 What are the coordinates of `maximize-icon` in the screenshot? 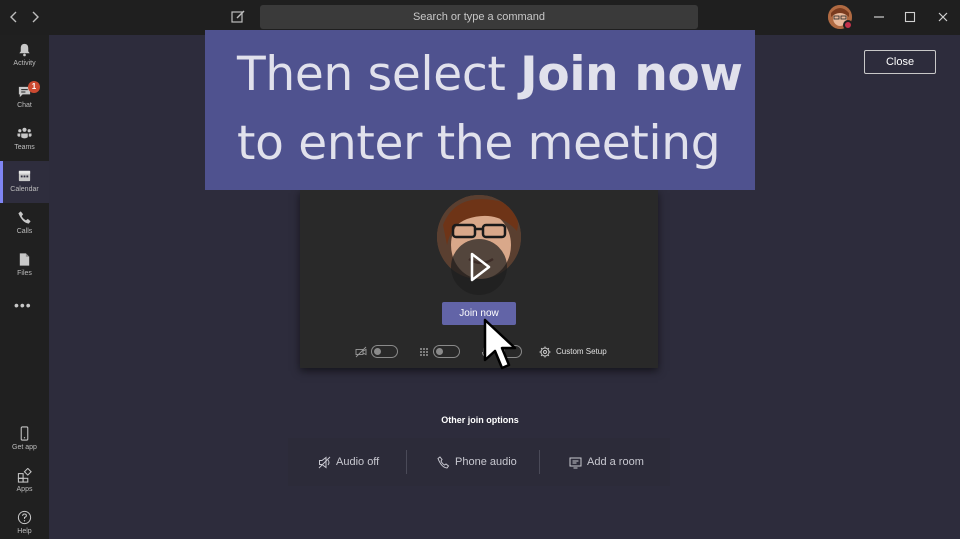 It's located at (910, 17).